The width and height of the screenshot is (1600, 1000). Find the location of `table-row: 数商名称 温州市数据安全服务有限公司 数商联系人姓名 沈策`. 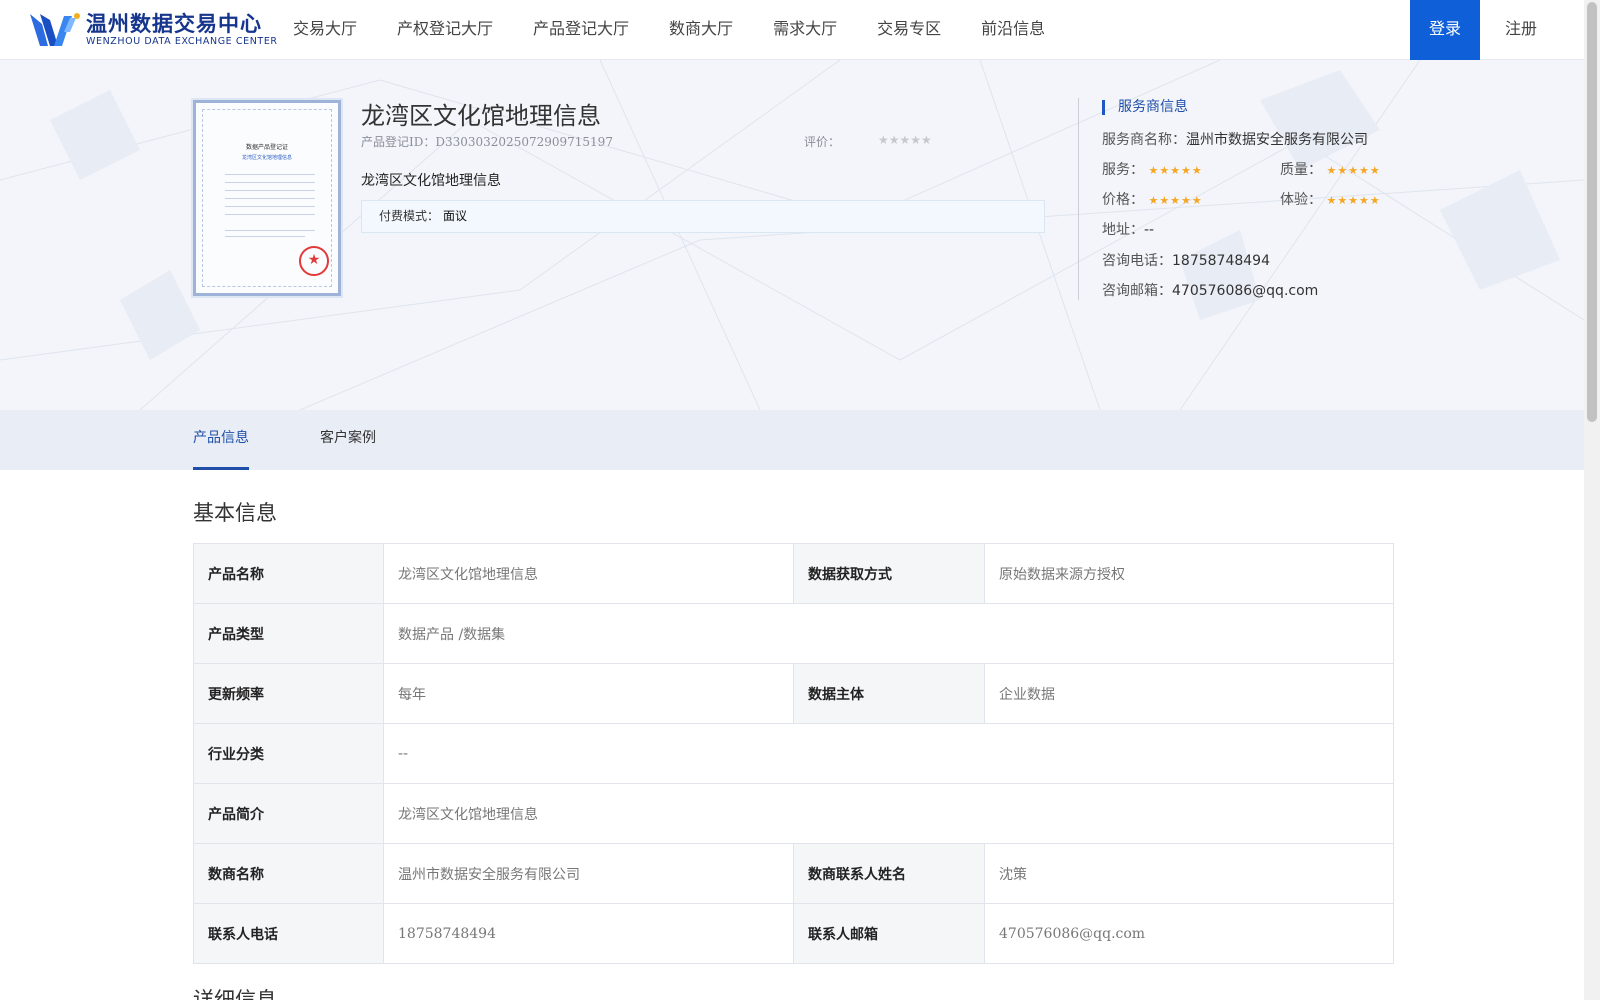

table-row: 数商名称 温州市数据安全服务有限公司 数商联系人姓名 沈策 is located at coordinates (793, 873).